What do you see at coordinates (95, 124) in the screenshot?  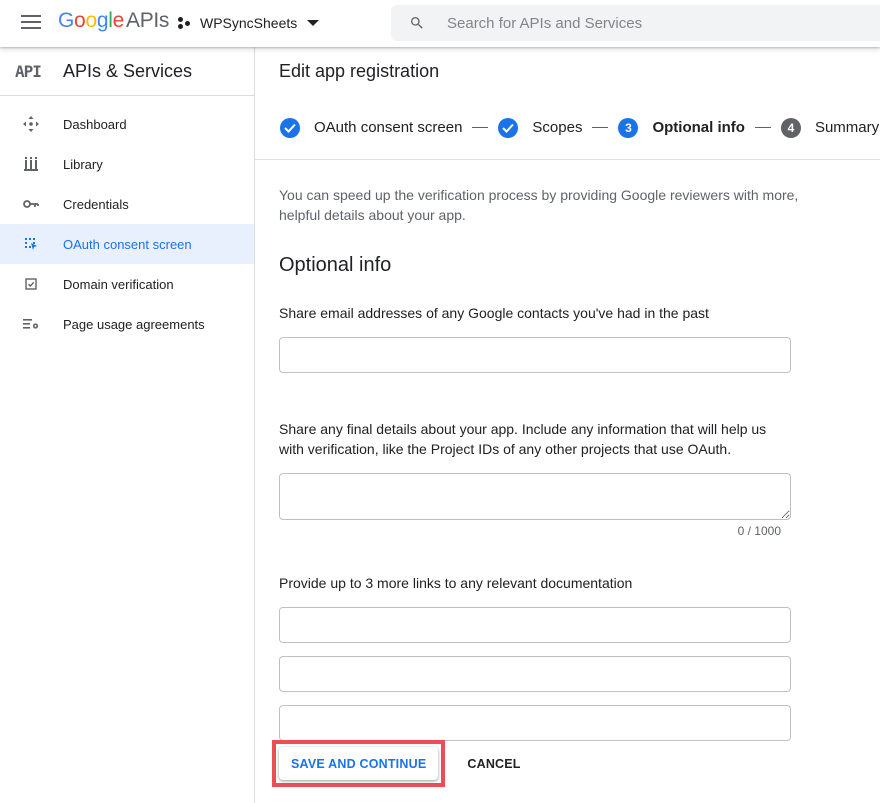 I see `sidebar-item-label: Dashboard` at bounding box center [95, 124].